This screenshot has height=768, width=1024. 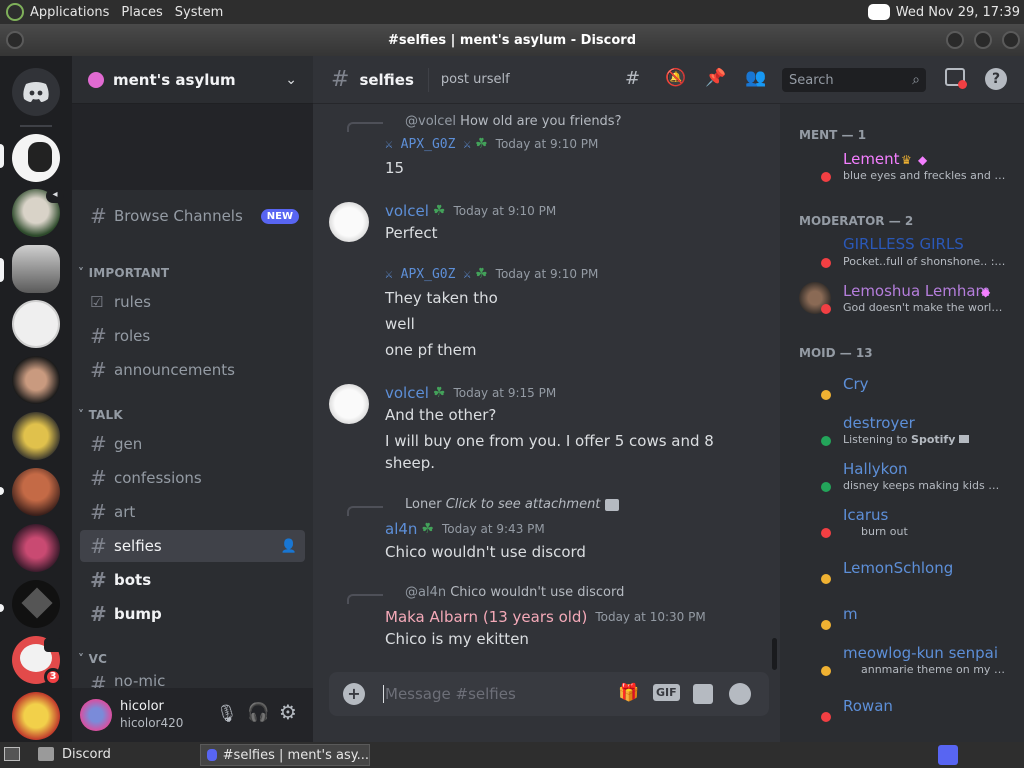 What do you see at coordinates (192, 512) in the screenshot?
I see `channel-art: # art` at bounding box center [192, 512].